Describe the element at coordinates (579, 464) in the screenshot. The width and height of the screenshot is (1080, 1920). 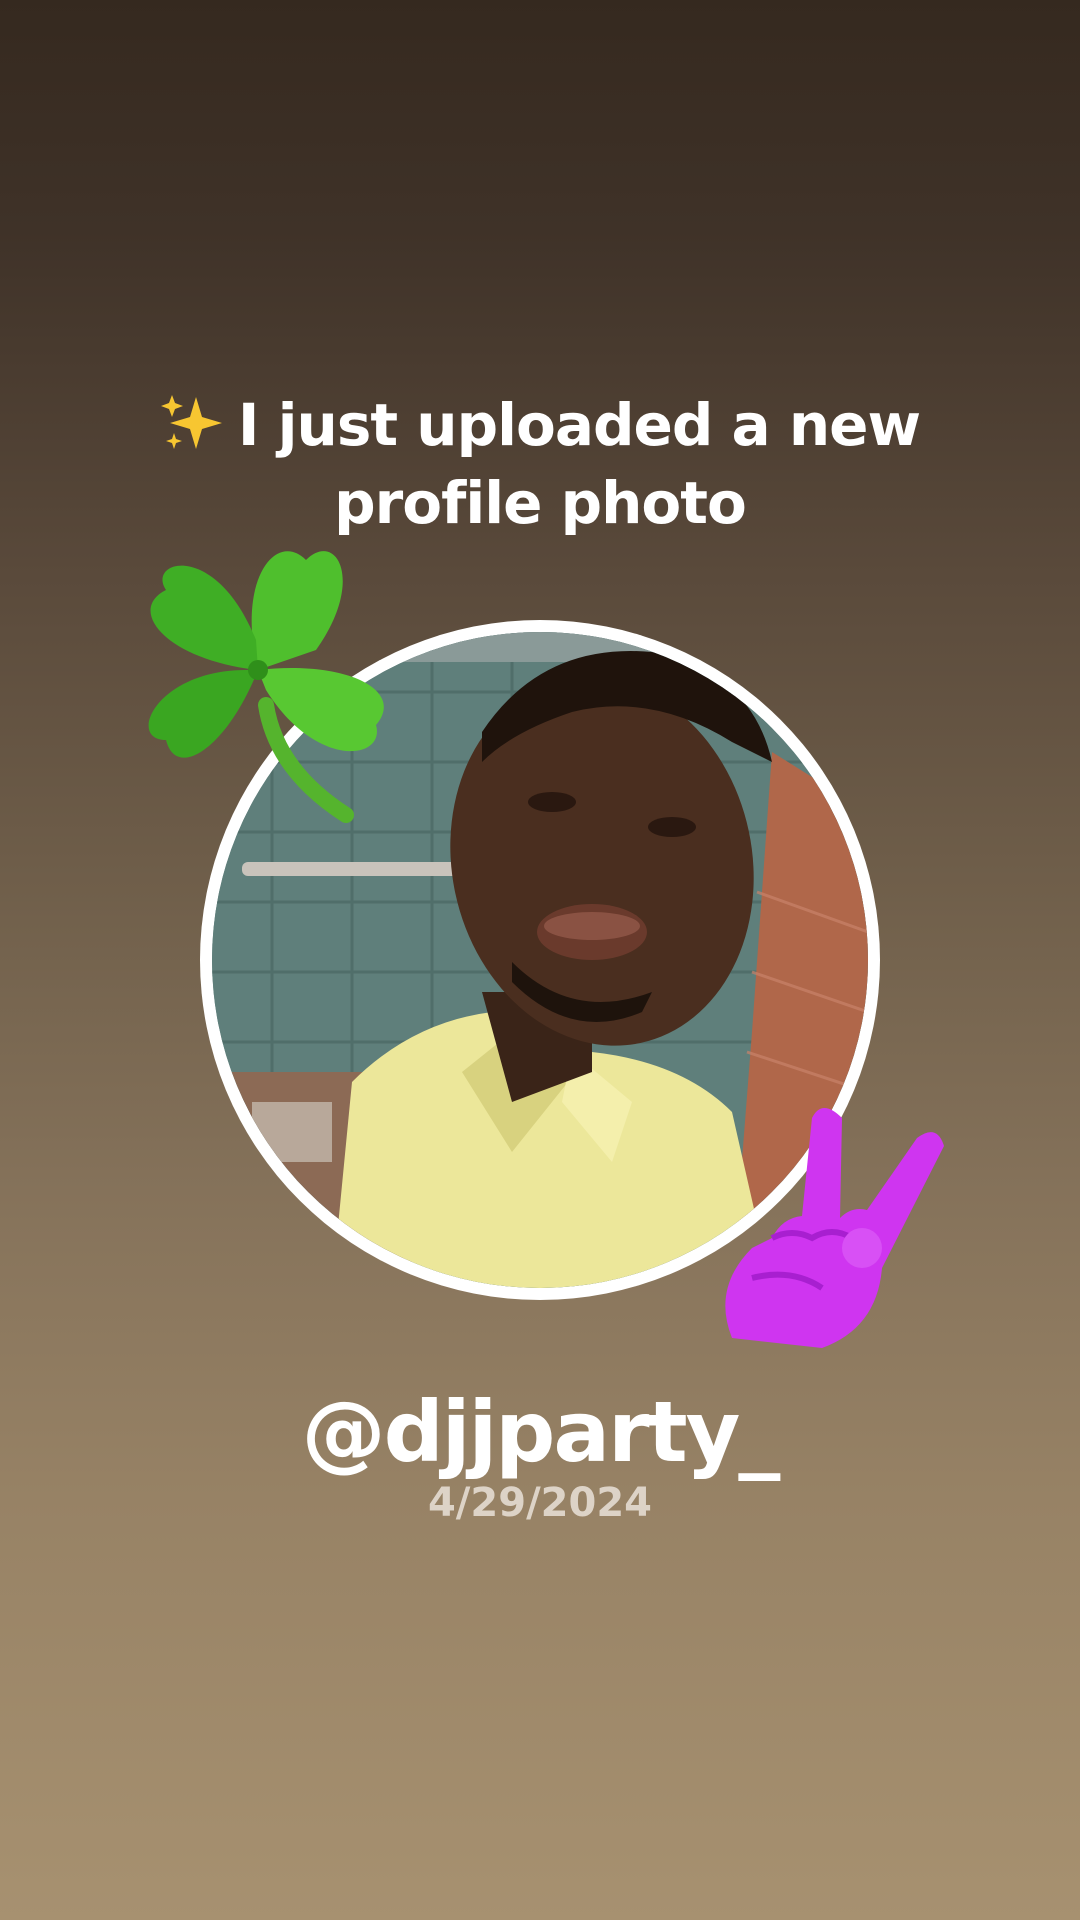
I see `headline-text: I just uploaded a new profile photo` at that location.